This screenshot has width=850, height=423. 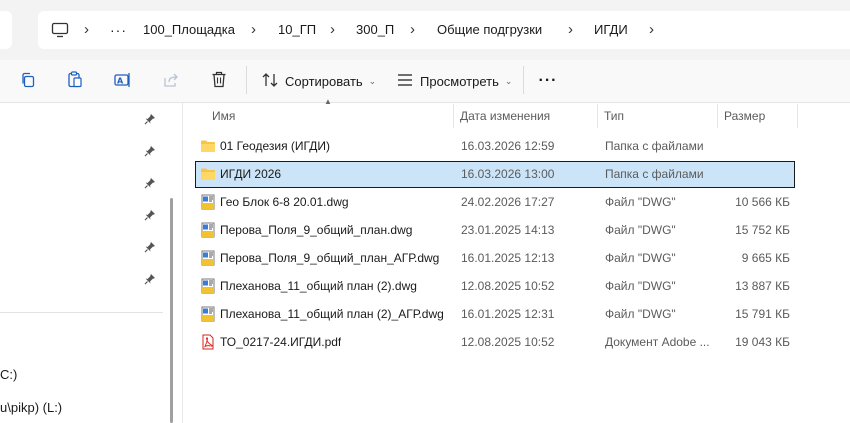 I want to click on breadcrumb-item: Общие подгрузки, so click(x=489, y=30).